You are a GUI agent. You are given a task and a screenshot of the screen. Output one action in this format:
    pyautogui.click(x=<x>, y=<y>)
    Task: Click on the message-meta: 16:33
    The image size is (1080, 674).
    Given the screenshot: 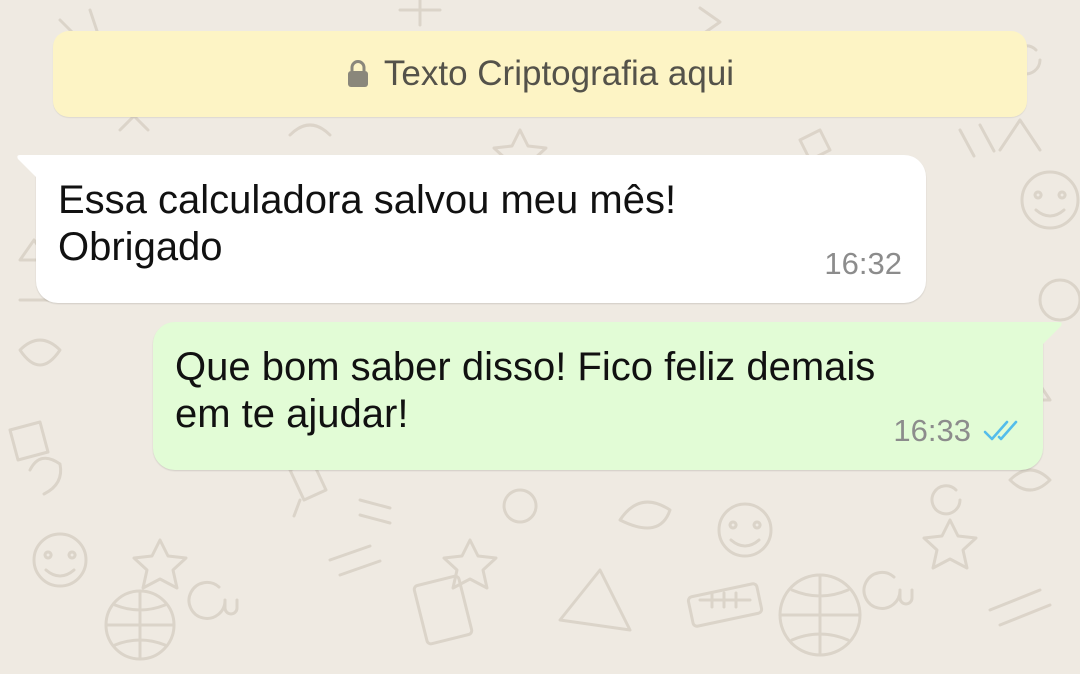 What is the action you would take?
    pyautogui.click(x=958, y=430)
    